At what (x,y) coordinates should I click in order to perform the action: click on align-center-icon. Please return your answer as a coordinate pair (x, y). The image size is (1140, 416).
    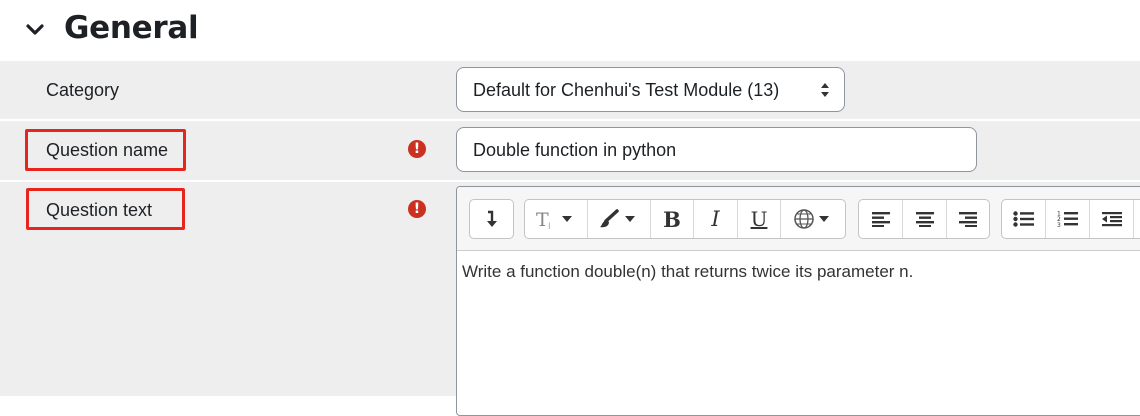
    Looking at the image, I should click on (924, 219).